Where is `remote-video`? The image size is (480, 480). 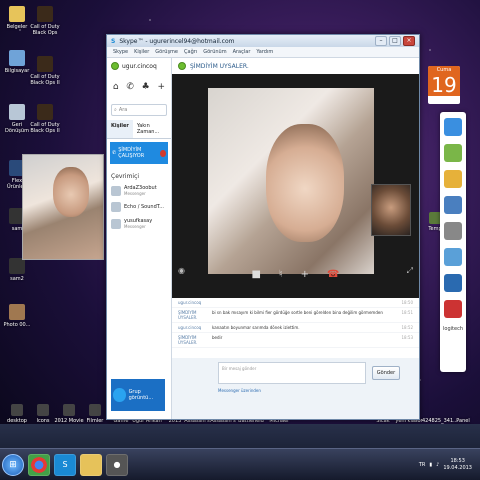 remote-video is located at coordinates (291, 181).